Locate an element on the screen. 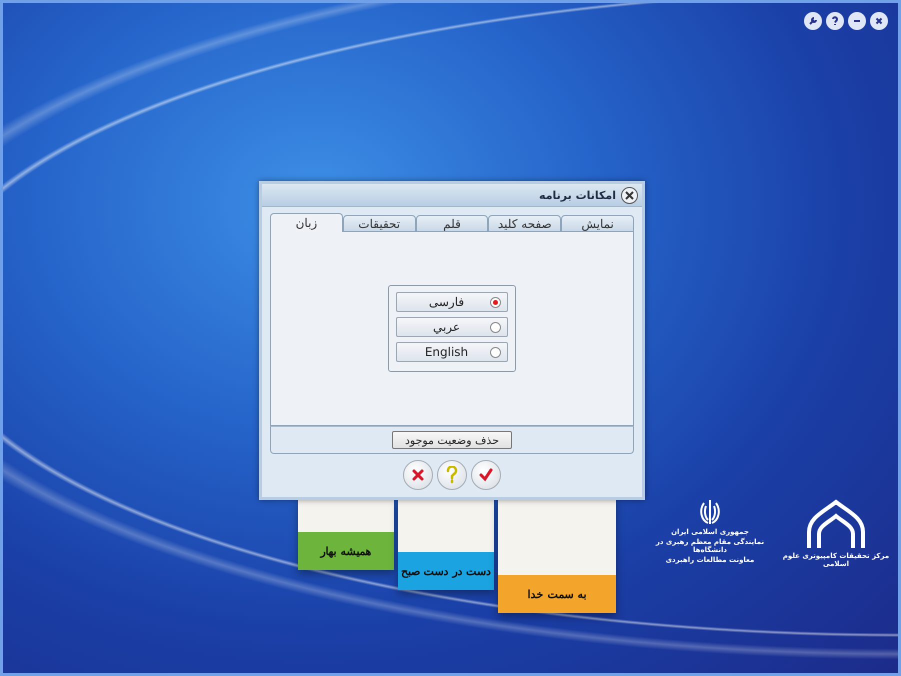 The image size is (901, 676). cross-icon is located at coordinates (418, 475).